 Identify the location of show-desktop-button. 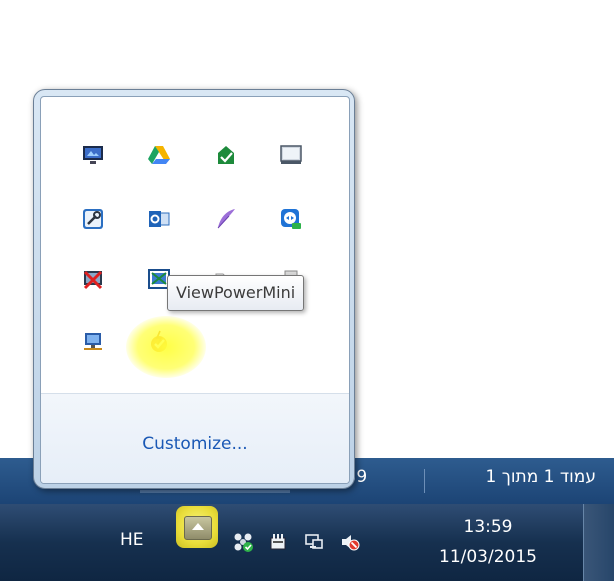
(598, 542).